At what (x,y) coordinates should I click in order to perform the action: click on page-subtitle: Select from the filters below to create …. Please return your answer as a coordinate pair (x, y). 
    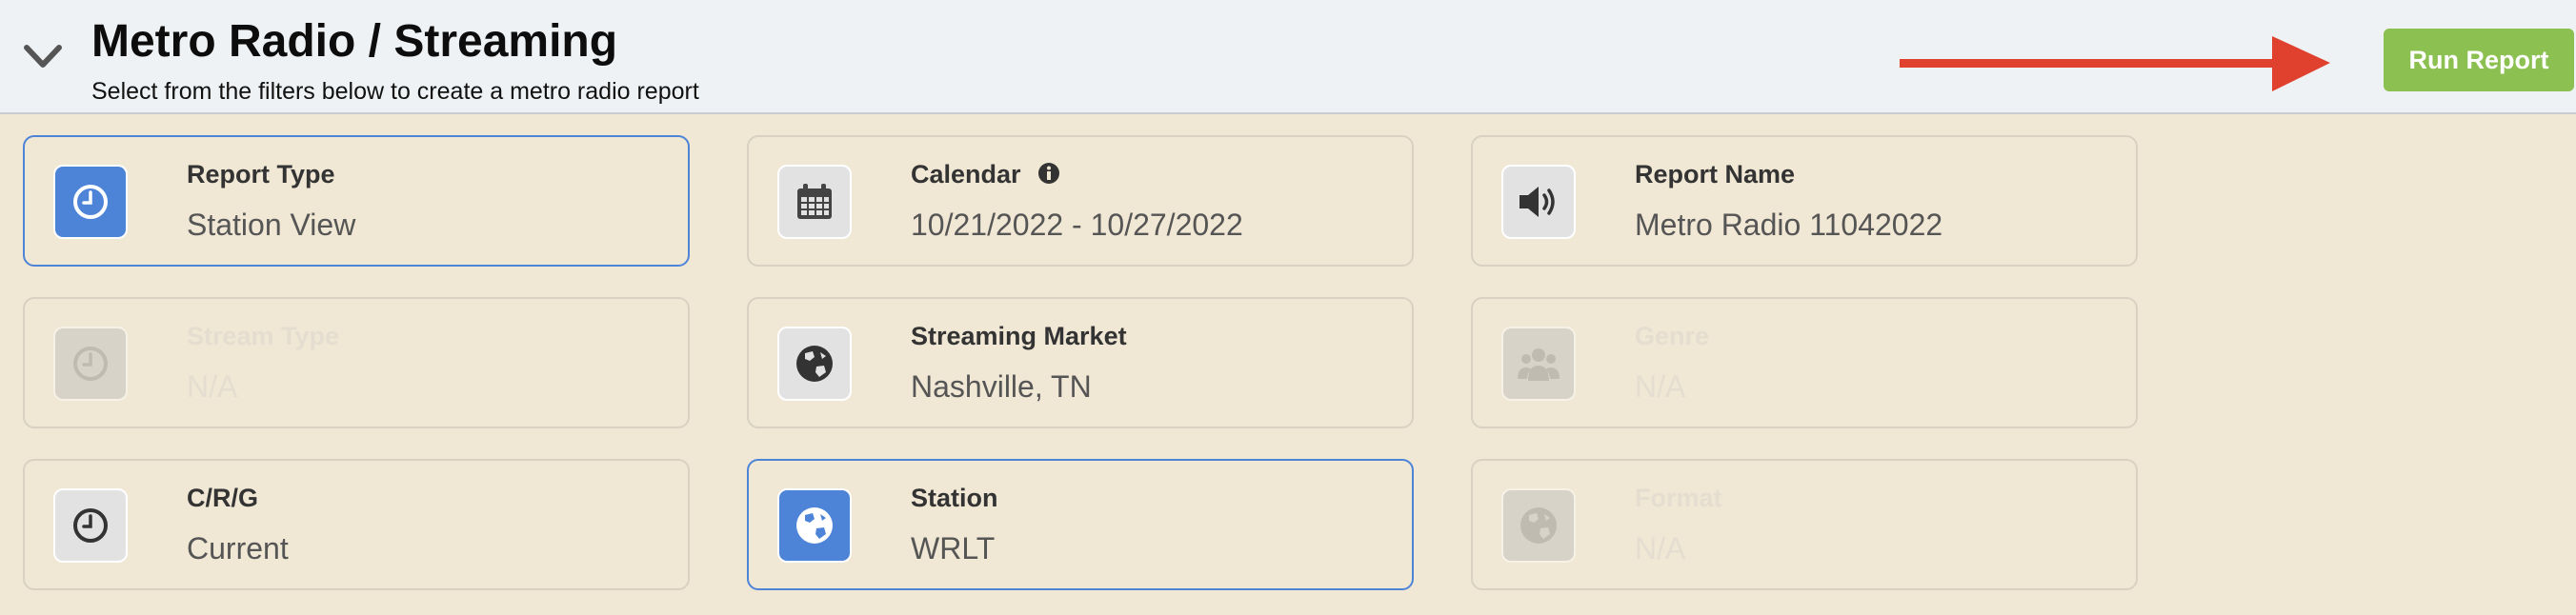
    Looking at the image, I should click on (395, 91).